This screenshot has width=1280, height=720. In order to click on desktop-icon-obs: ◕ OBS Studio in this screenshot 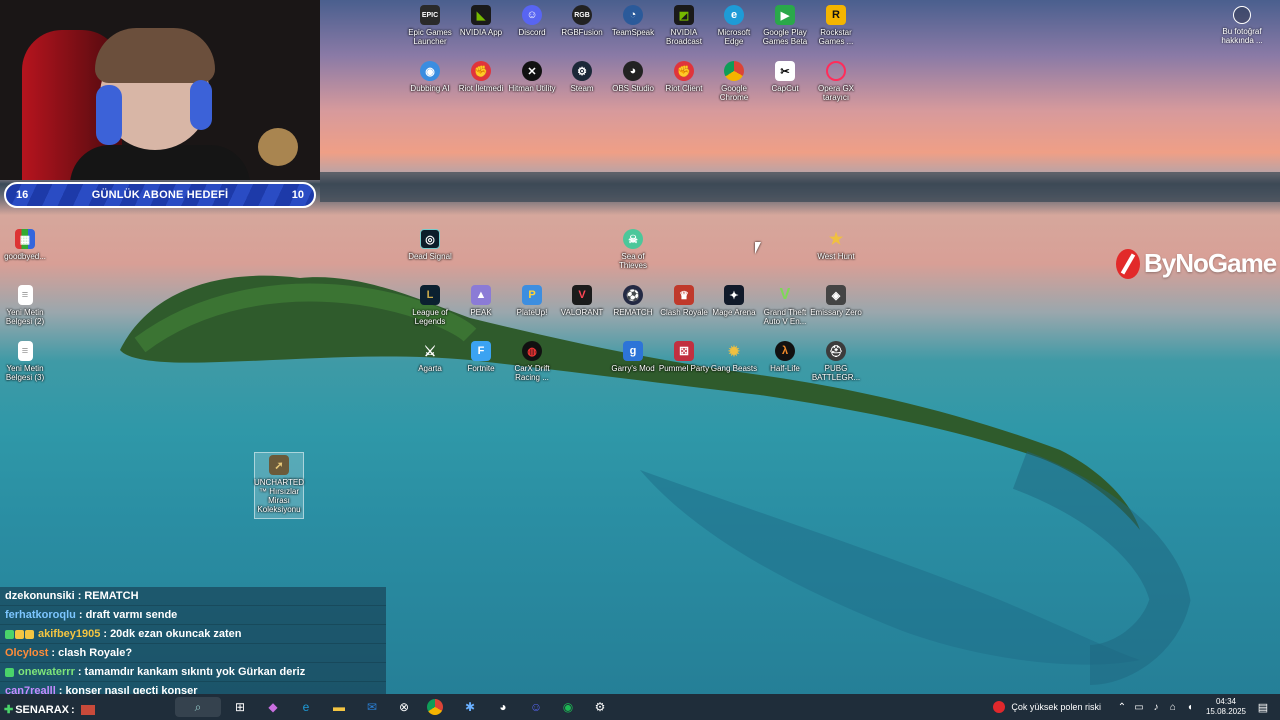, I will do `click(633, 77)`.